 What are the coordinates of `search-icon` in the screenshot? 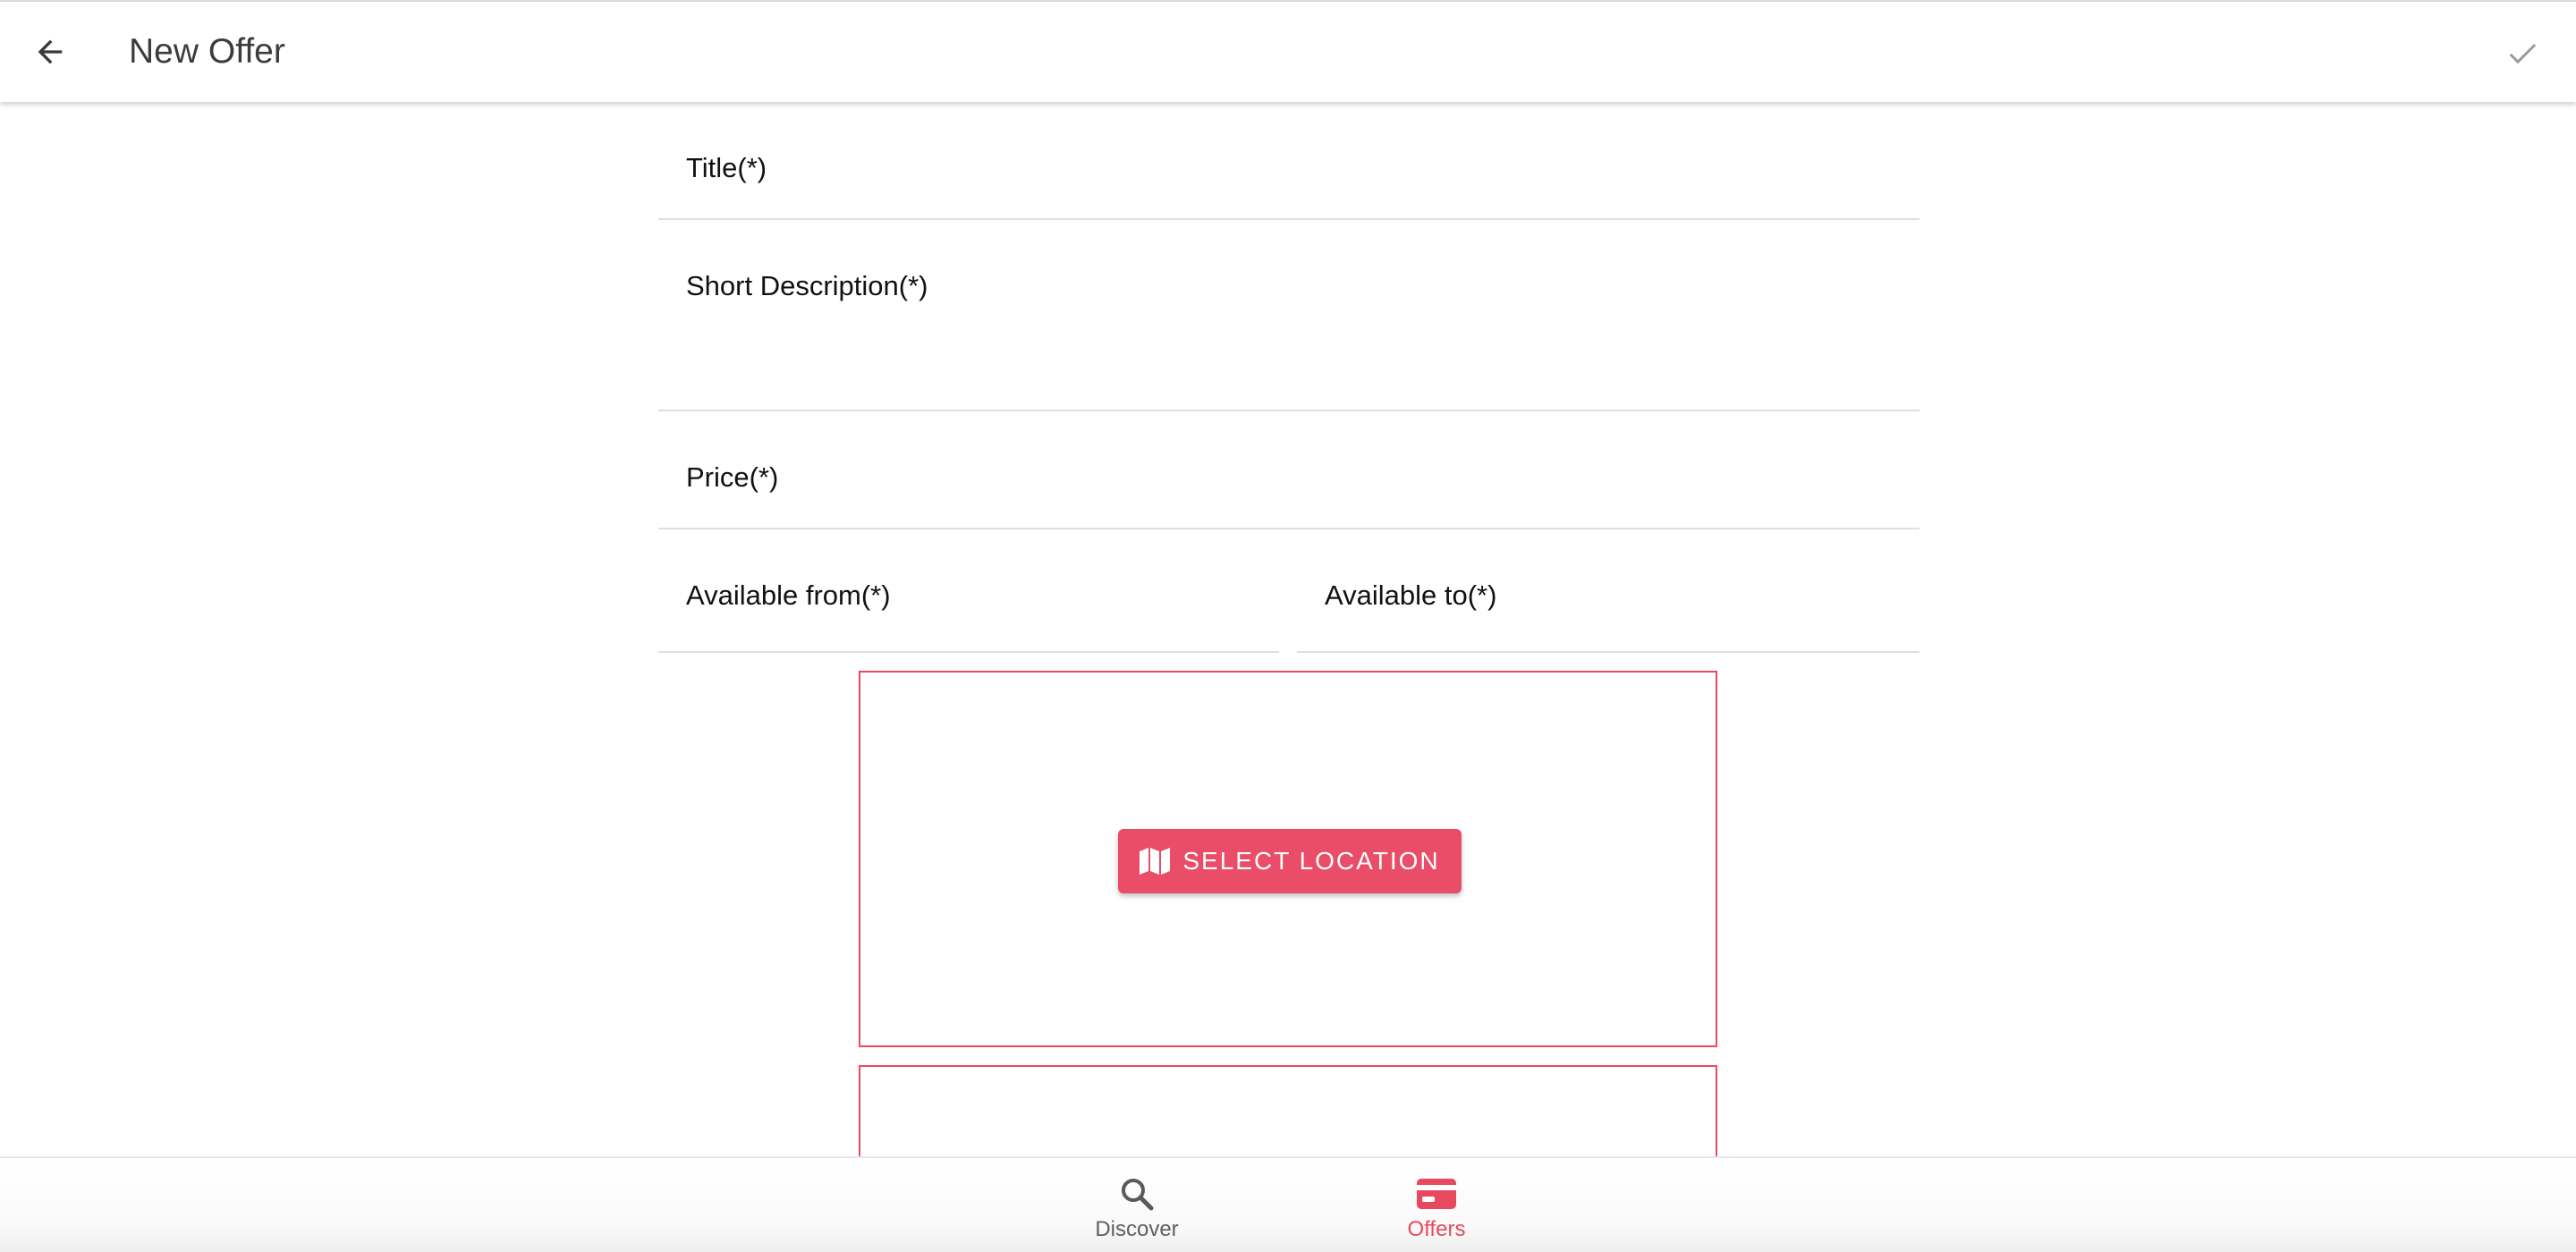 It's located at (1138, 1195).